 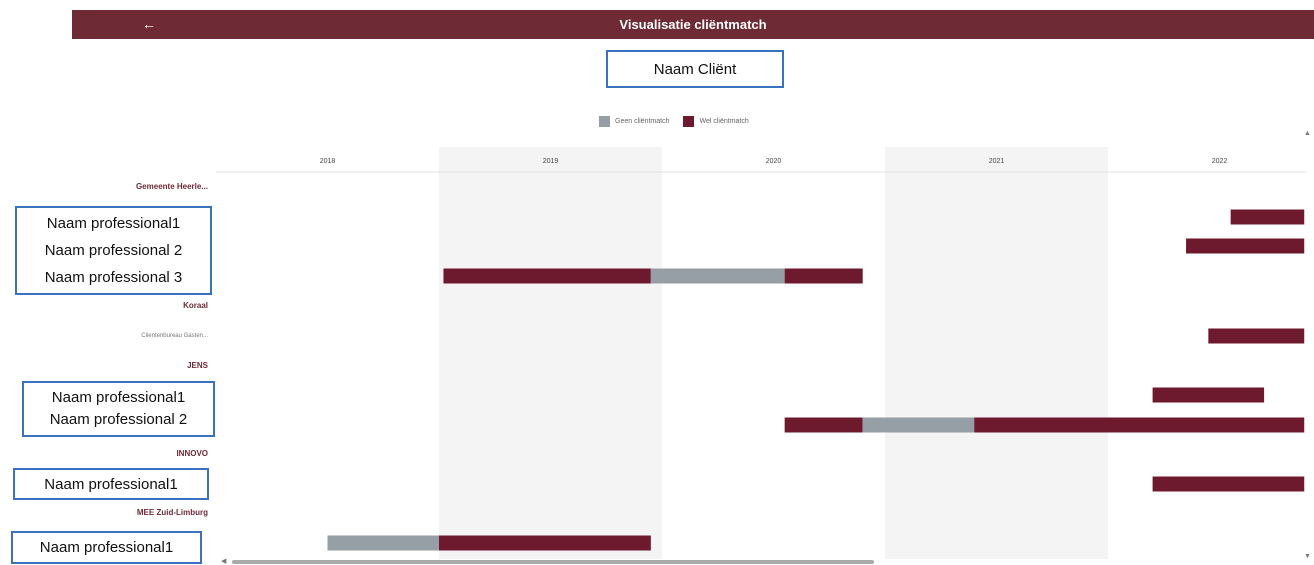 I want to click on page-title: Visualisatie cliëntmatch, so click(x=693, y=24).